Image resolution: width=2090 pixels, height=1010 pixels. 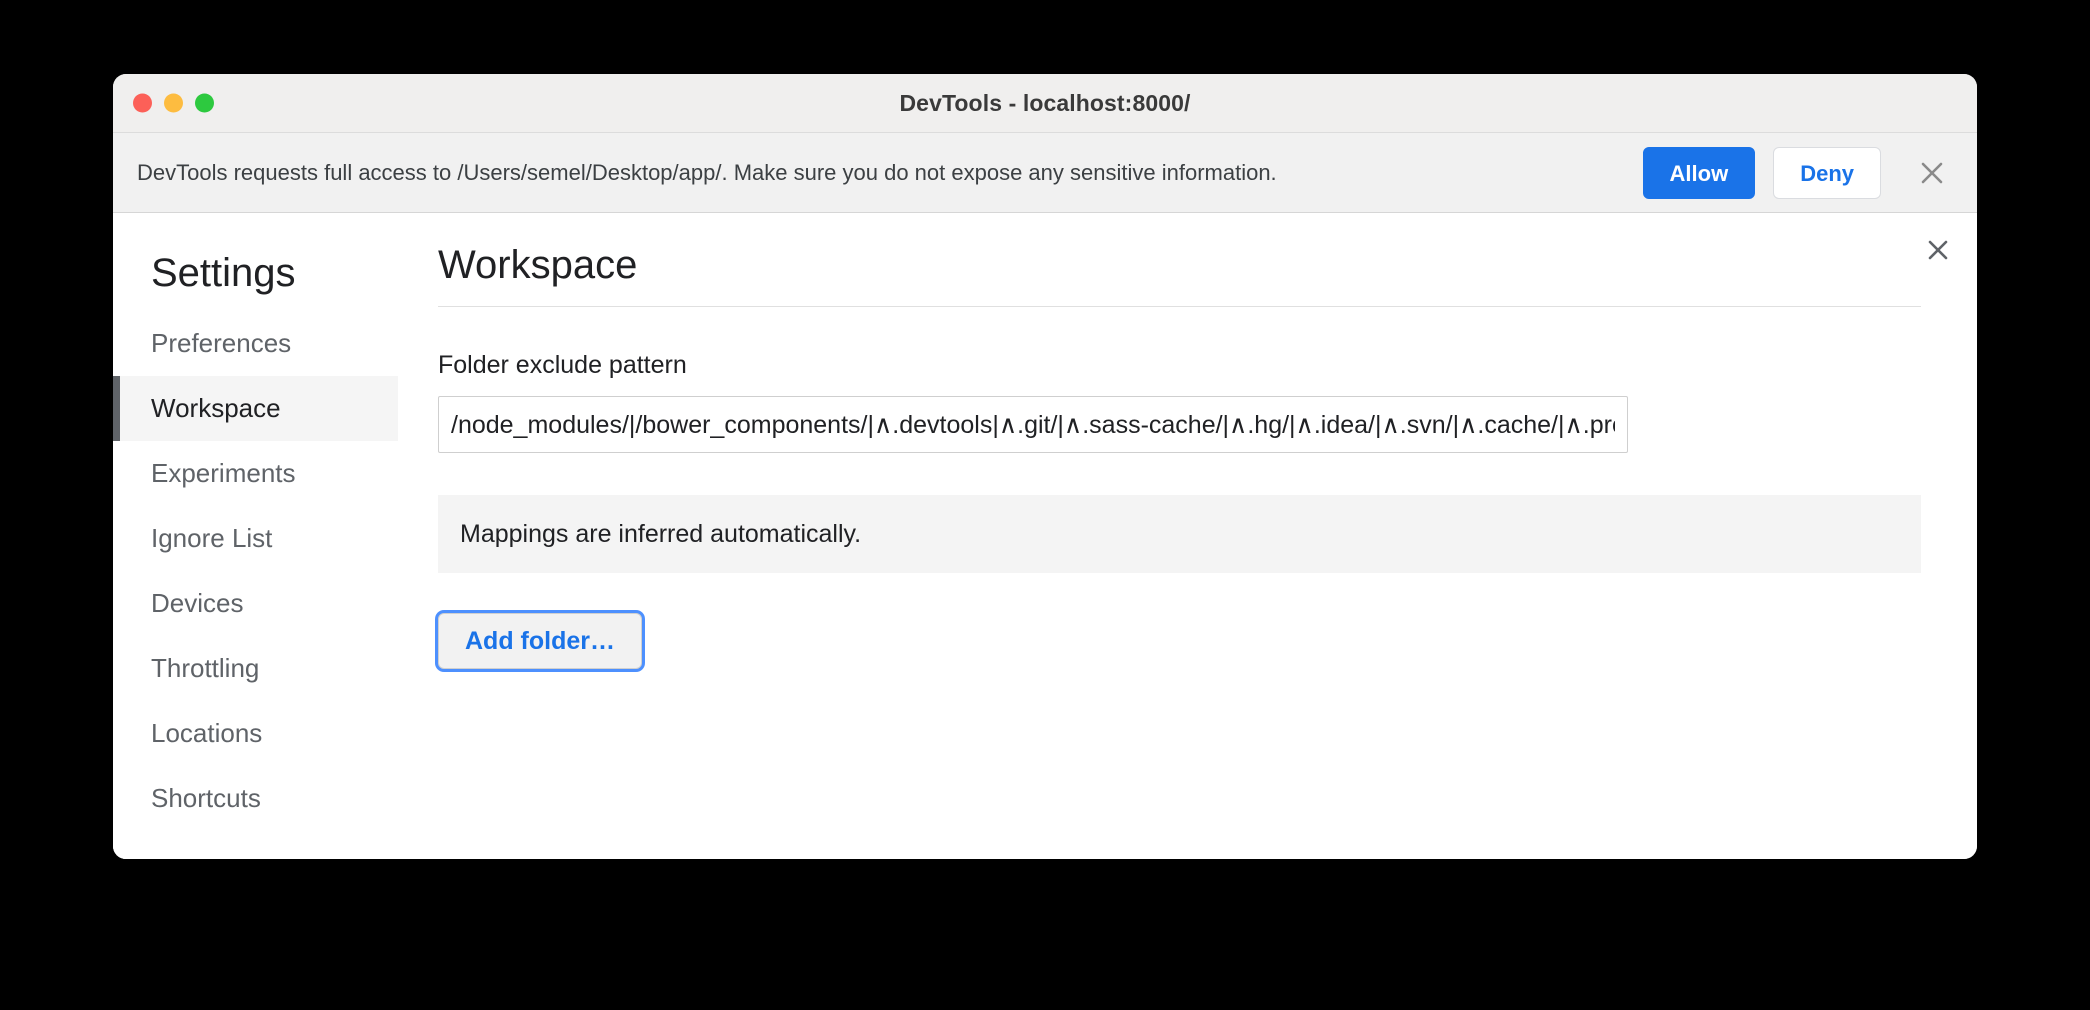 I want to click on window-titlebar: DevTools - localhost:8000/, so click(x=1045, y=103).